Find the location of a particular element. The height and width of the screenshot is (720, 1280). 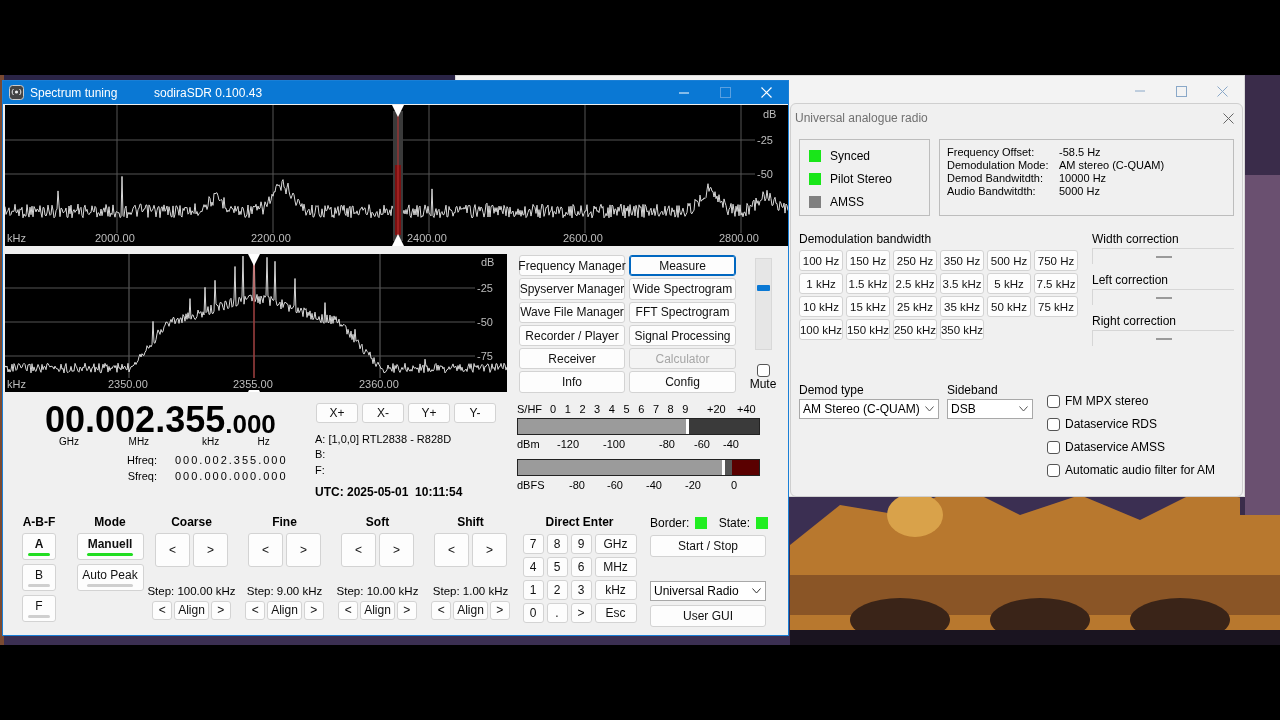

bandwidth-button: 5 kHz is located at coordinates (1009, 283).